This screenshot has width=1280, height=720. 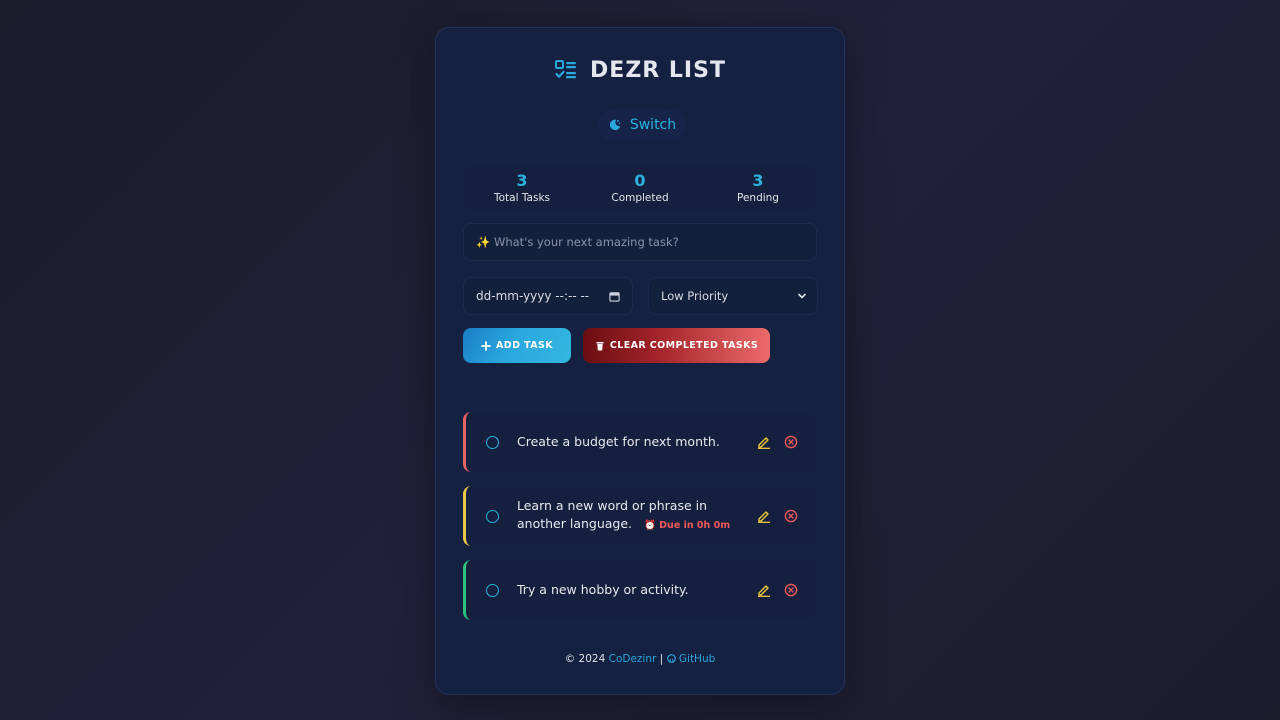 What do you see at coordinates (640, 198) in the screenshot?
I see `stat-label: Completed` at bounding box center [640, 198].